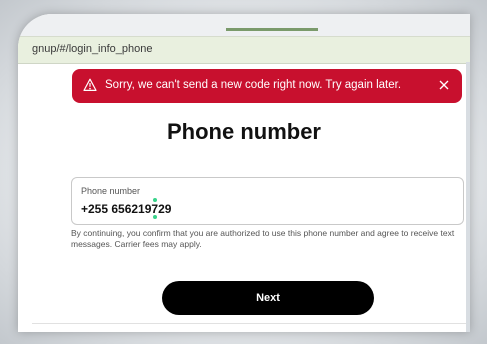  I want to click on close-icon, so click(444, 85).